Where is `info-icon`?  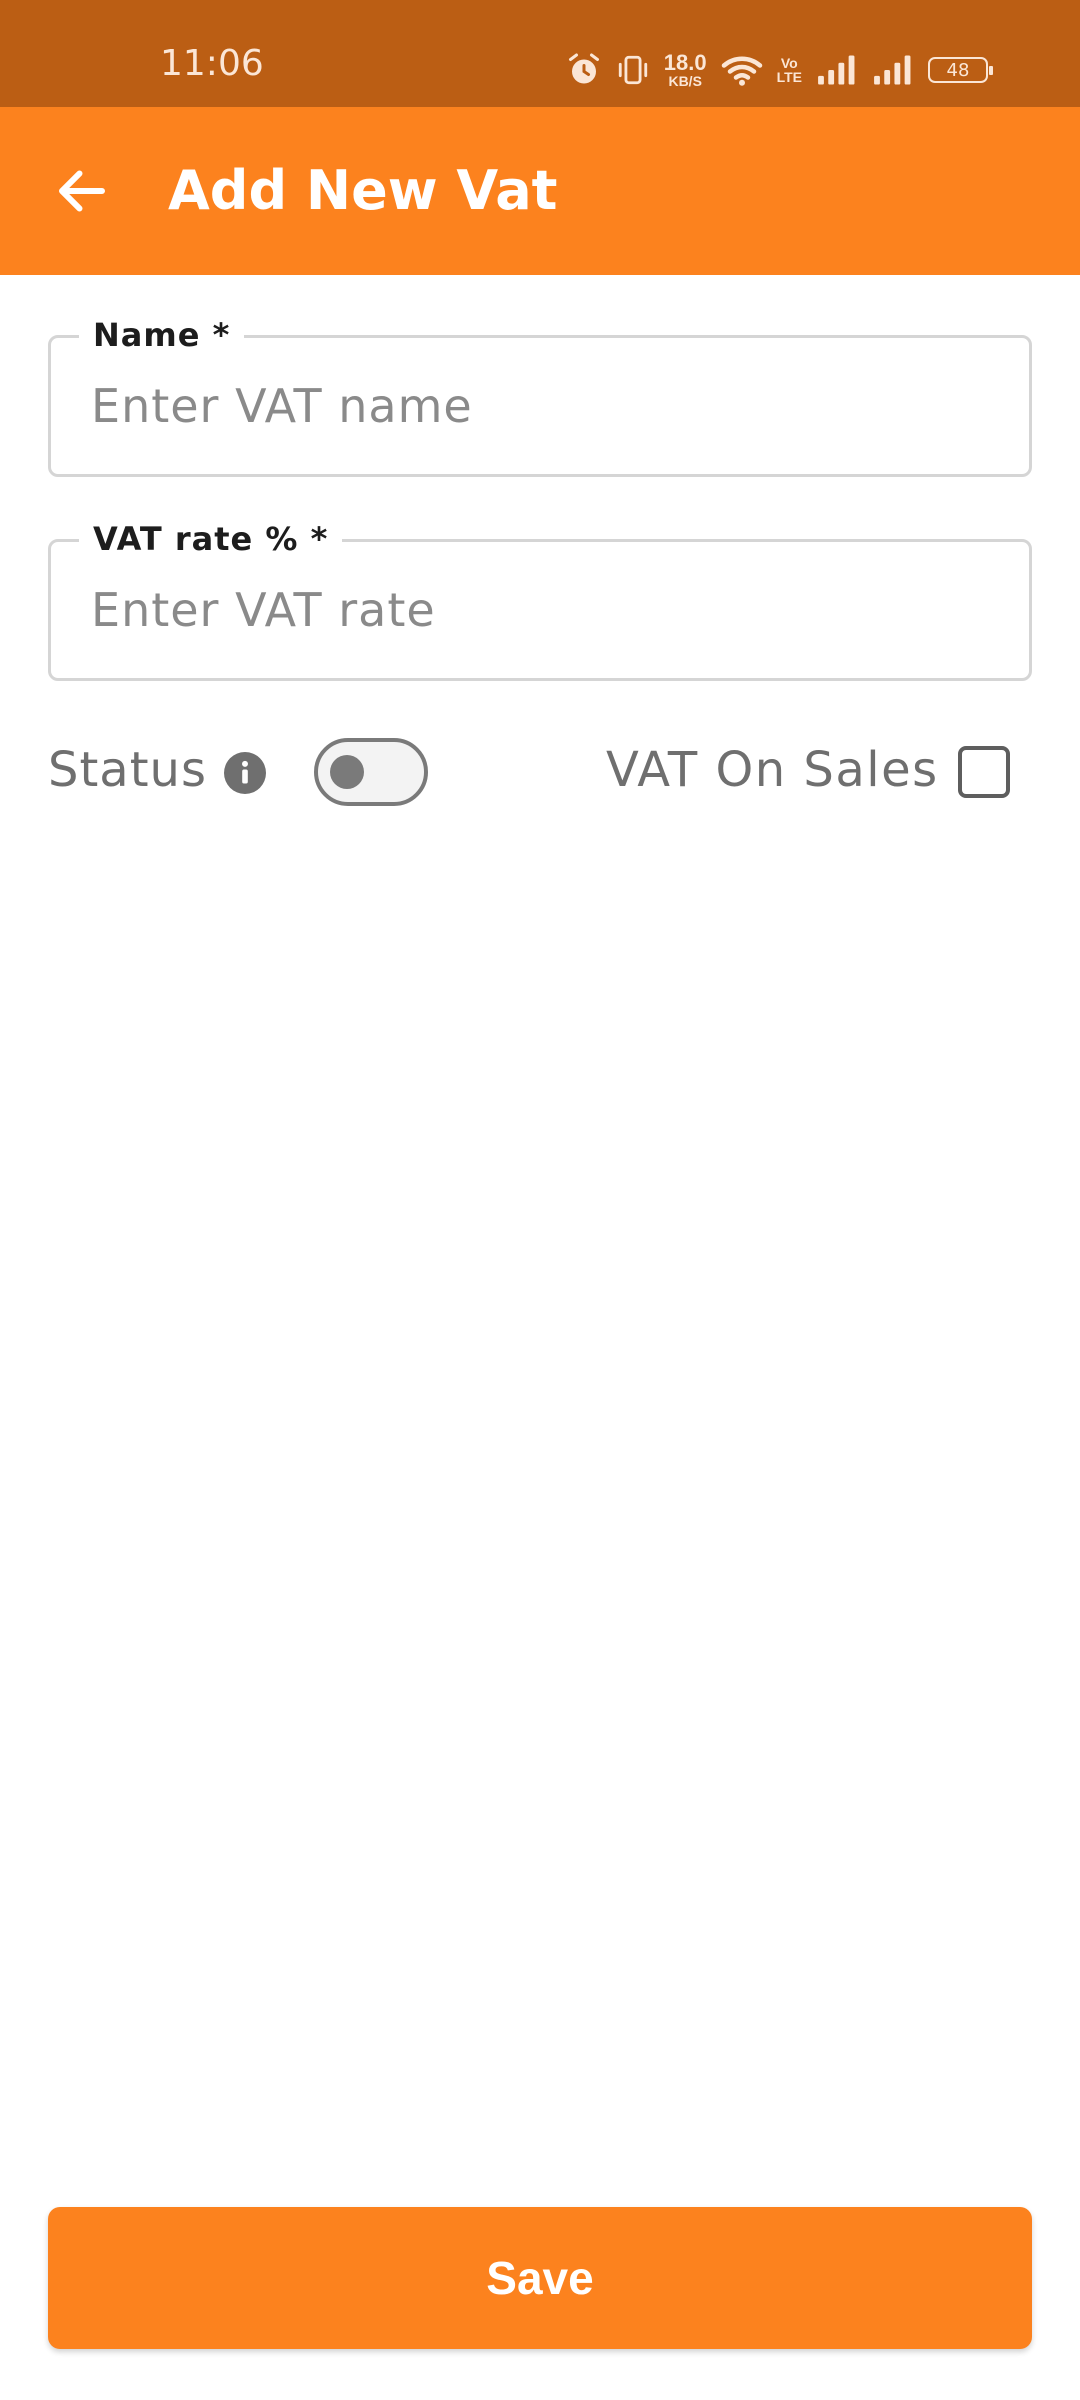 info-icon is located at coordinates (245, 773).